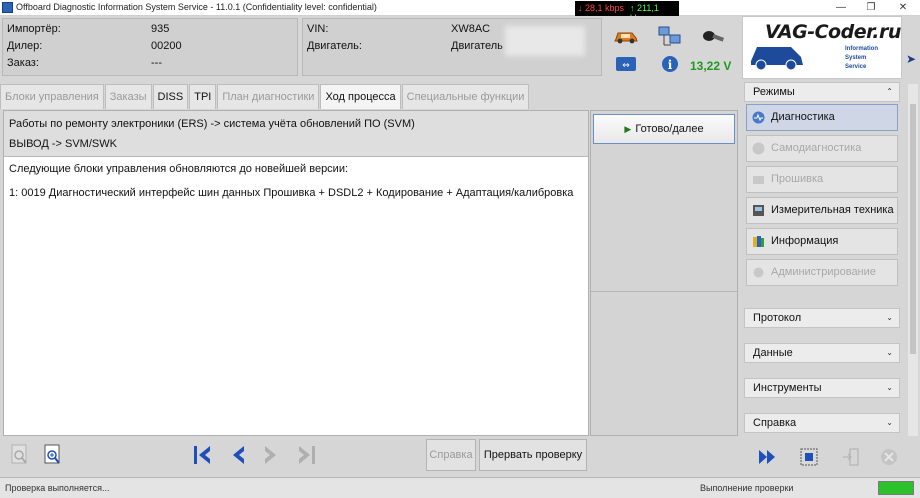 The height and width of the screenshot is (498, 920). Describe the element at coordinates (822, 318) in the screenshot. I see `protocol-header: Протокол ⌄` at that location.